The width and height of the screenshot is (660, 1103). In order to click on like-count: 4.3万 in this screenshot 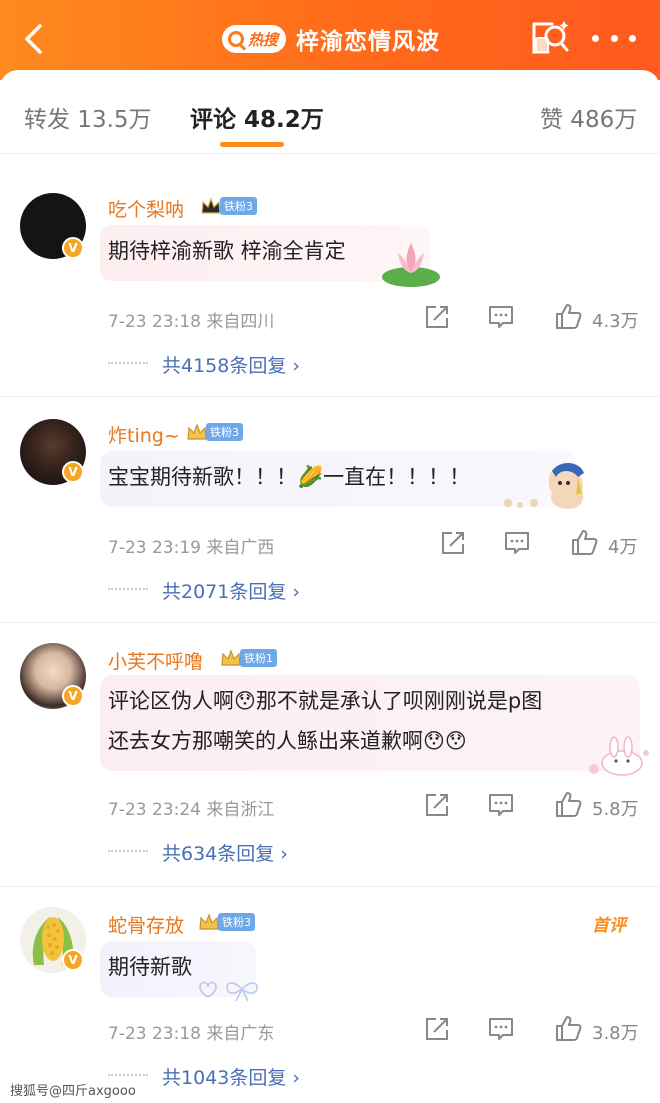, I will do `click(615, 321)`.